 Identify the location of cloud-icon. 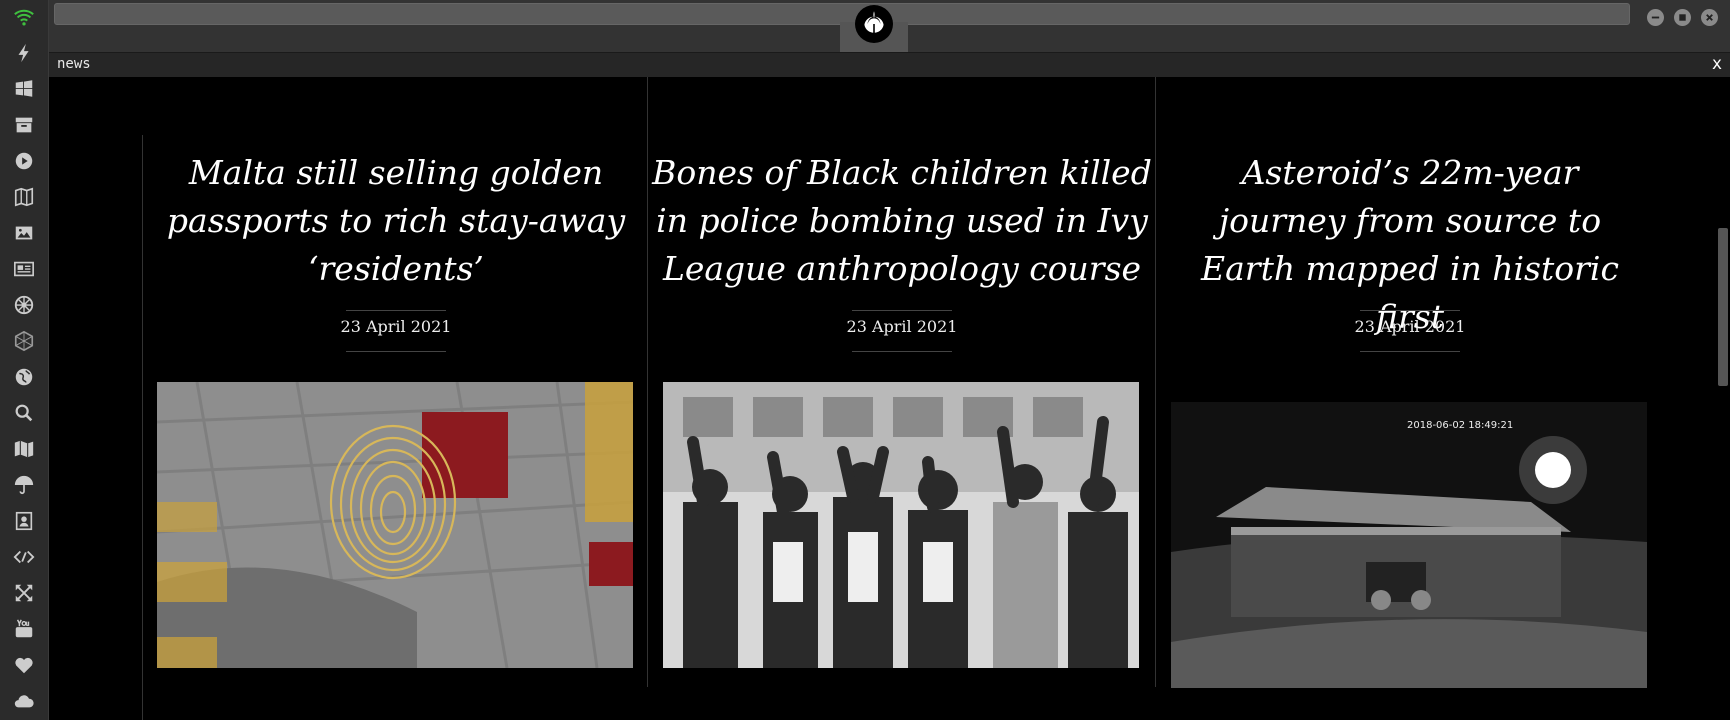
(24, 701).